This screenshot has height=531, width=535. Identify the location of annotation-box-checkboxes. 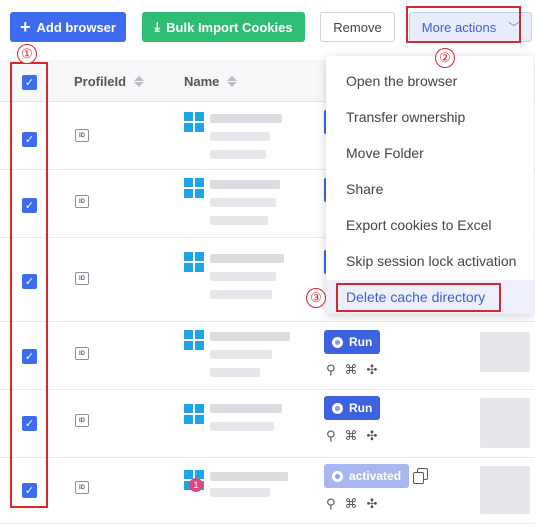
(29, 285).